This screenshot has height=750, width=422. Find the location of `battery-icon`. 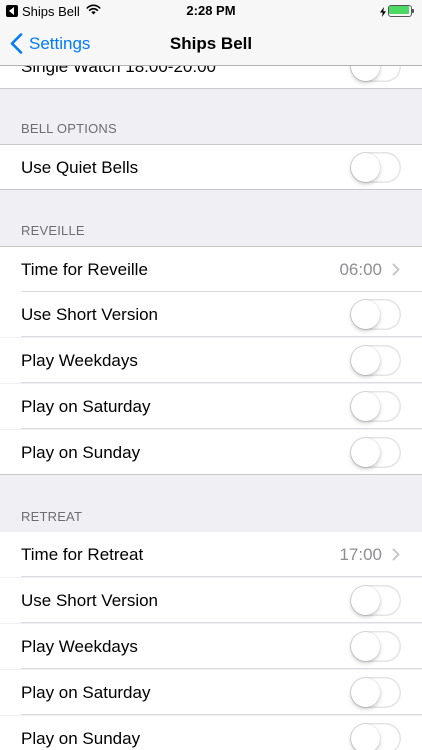

battery-icon is located at coordinates (401, 11).